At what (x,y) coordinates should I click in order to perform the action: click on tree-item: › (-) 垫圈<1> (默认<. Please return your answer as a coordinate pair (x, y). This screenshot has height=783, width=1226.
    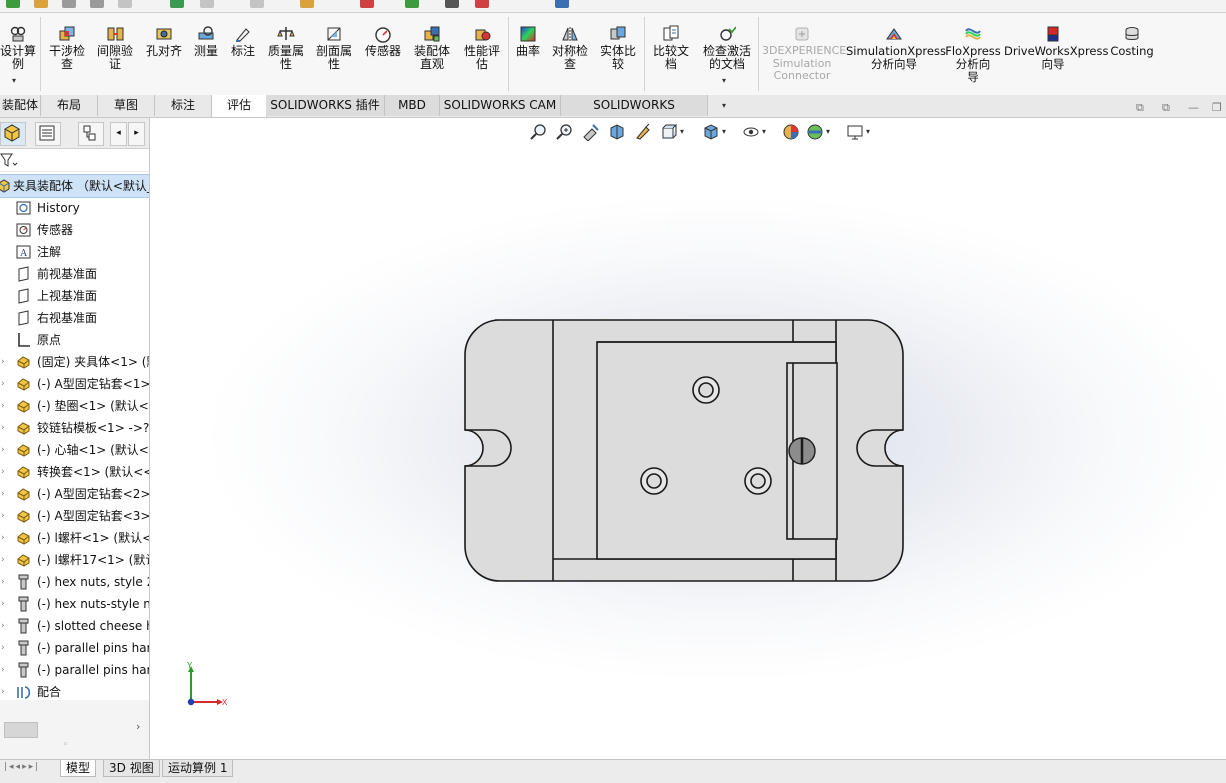
    Looking at the image, I should click on (74, 406).